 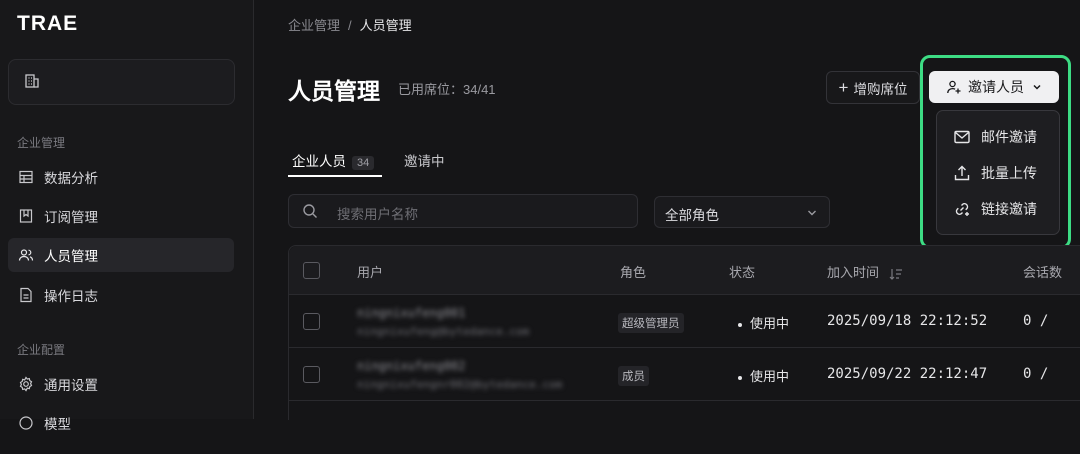 What do you see at coordinates (314, 25) in the screenshot?
I see `breadcrumb-parent: 企业管理` at bounding box center [314, 25].